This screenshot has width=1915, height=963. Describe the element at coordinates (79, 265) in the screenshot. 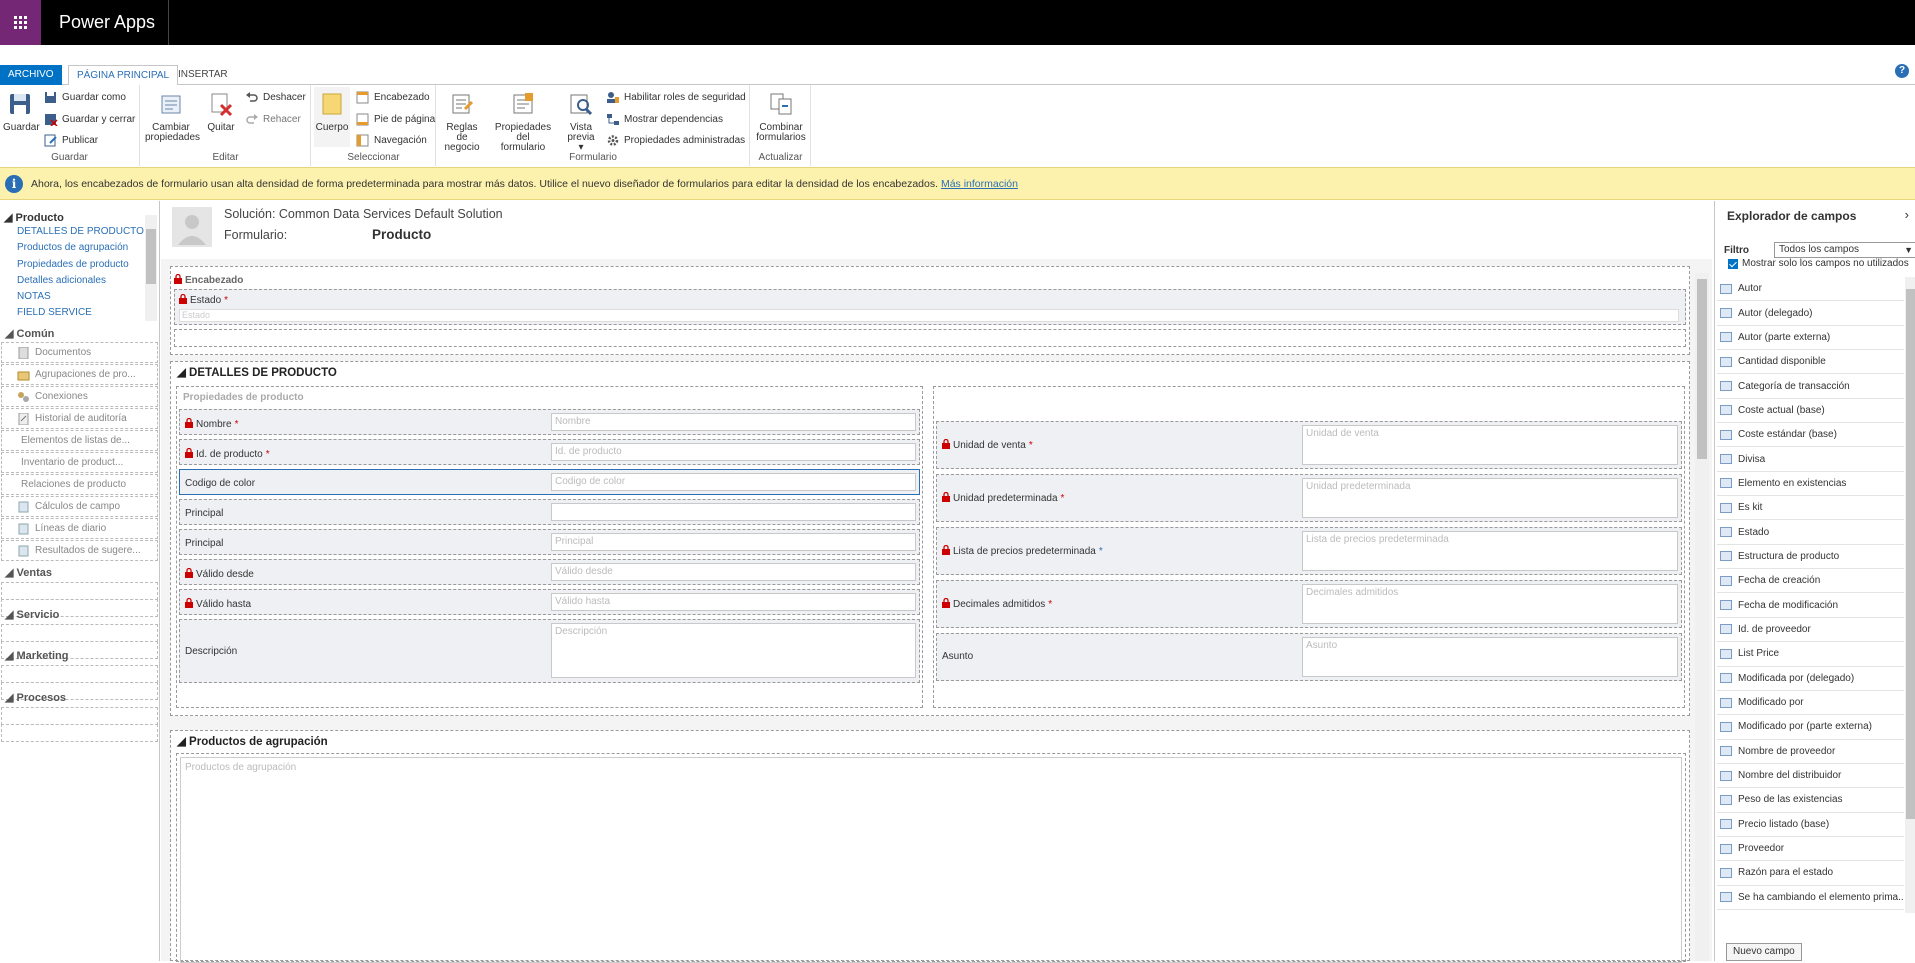

I see `nav-link-propiedades: Propiedades de producto` at that location.